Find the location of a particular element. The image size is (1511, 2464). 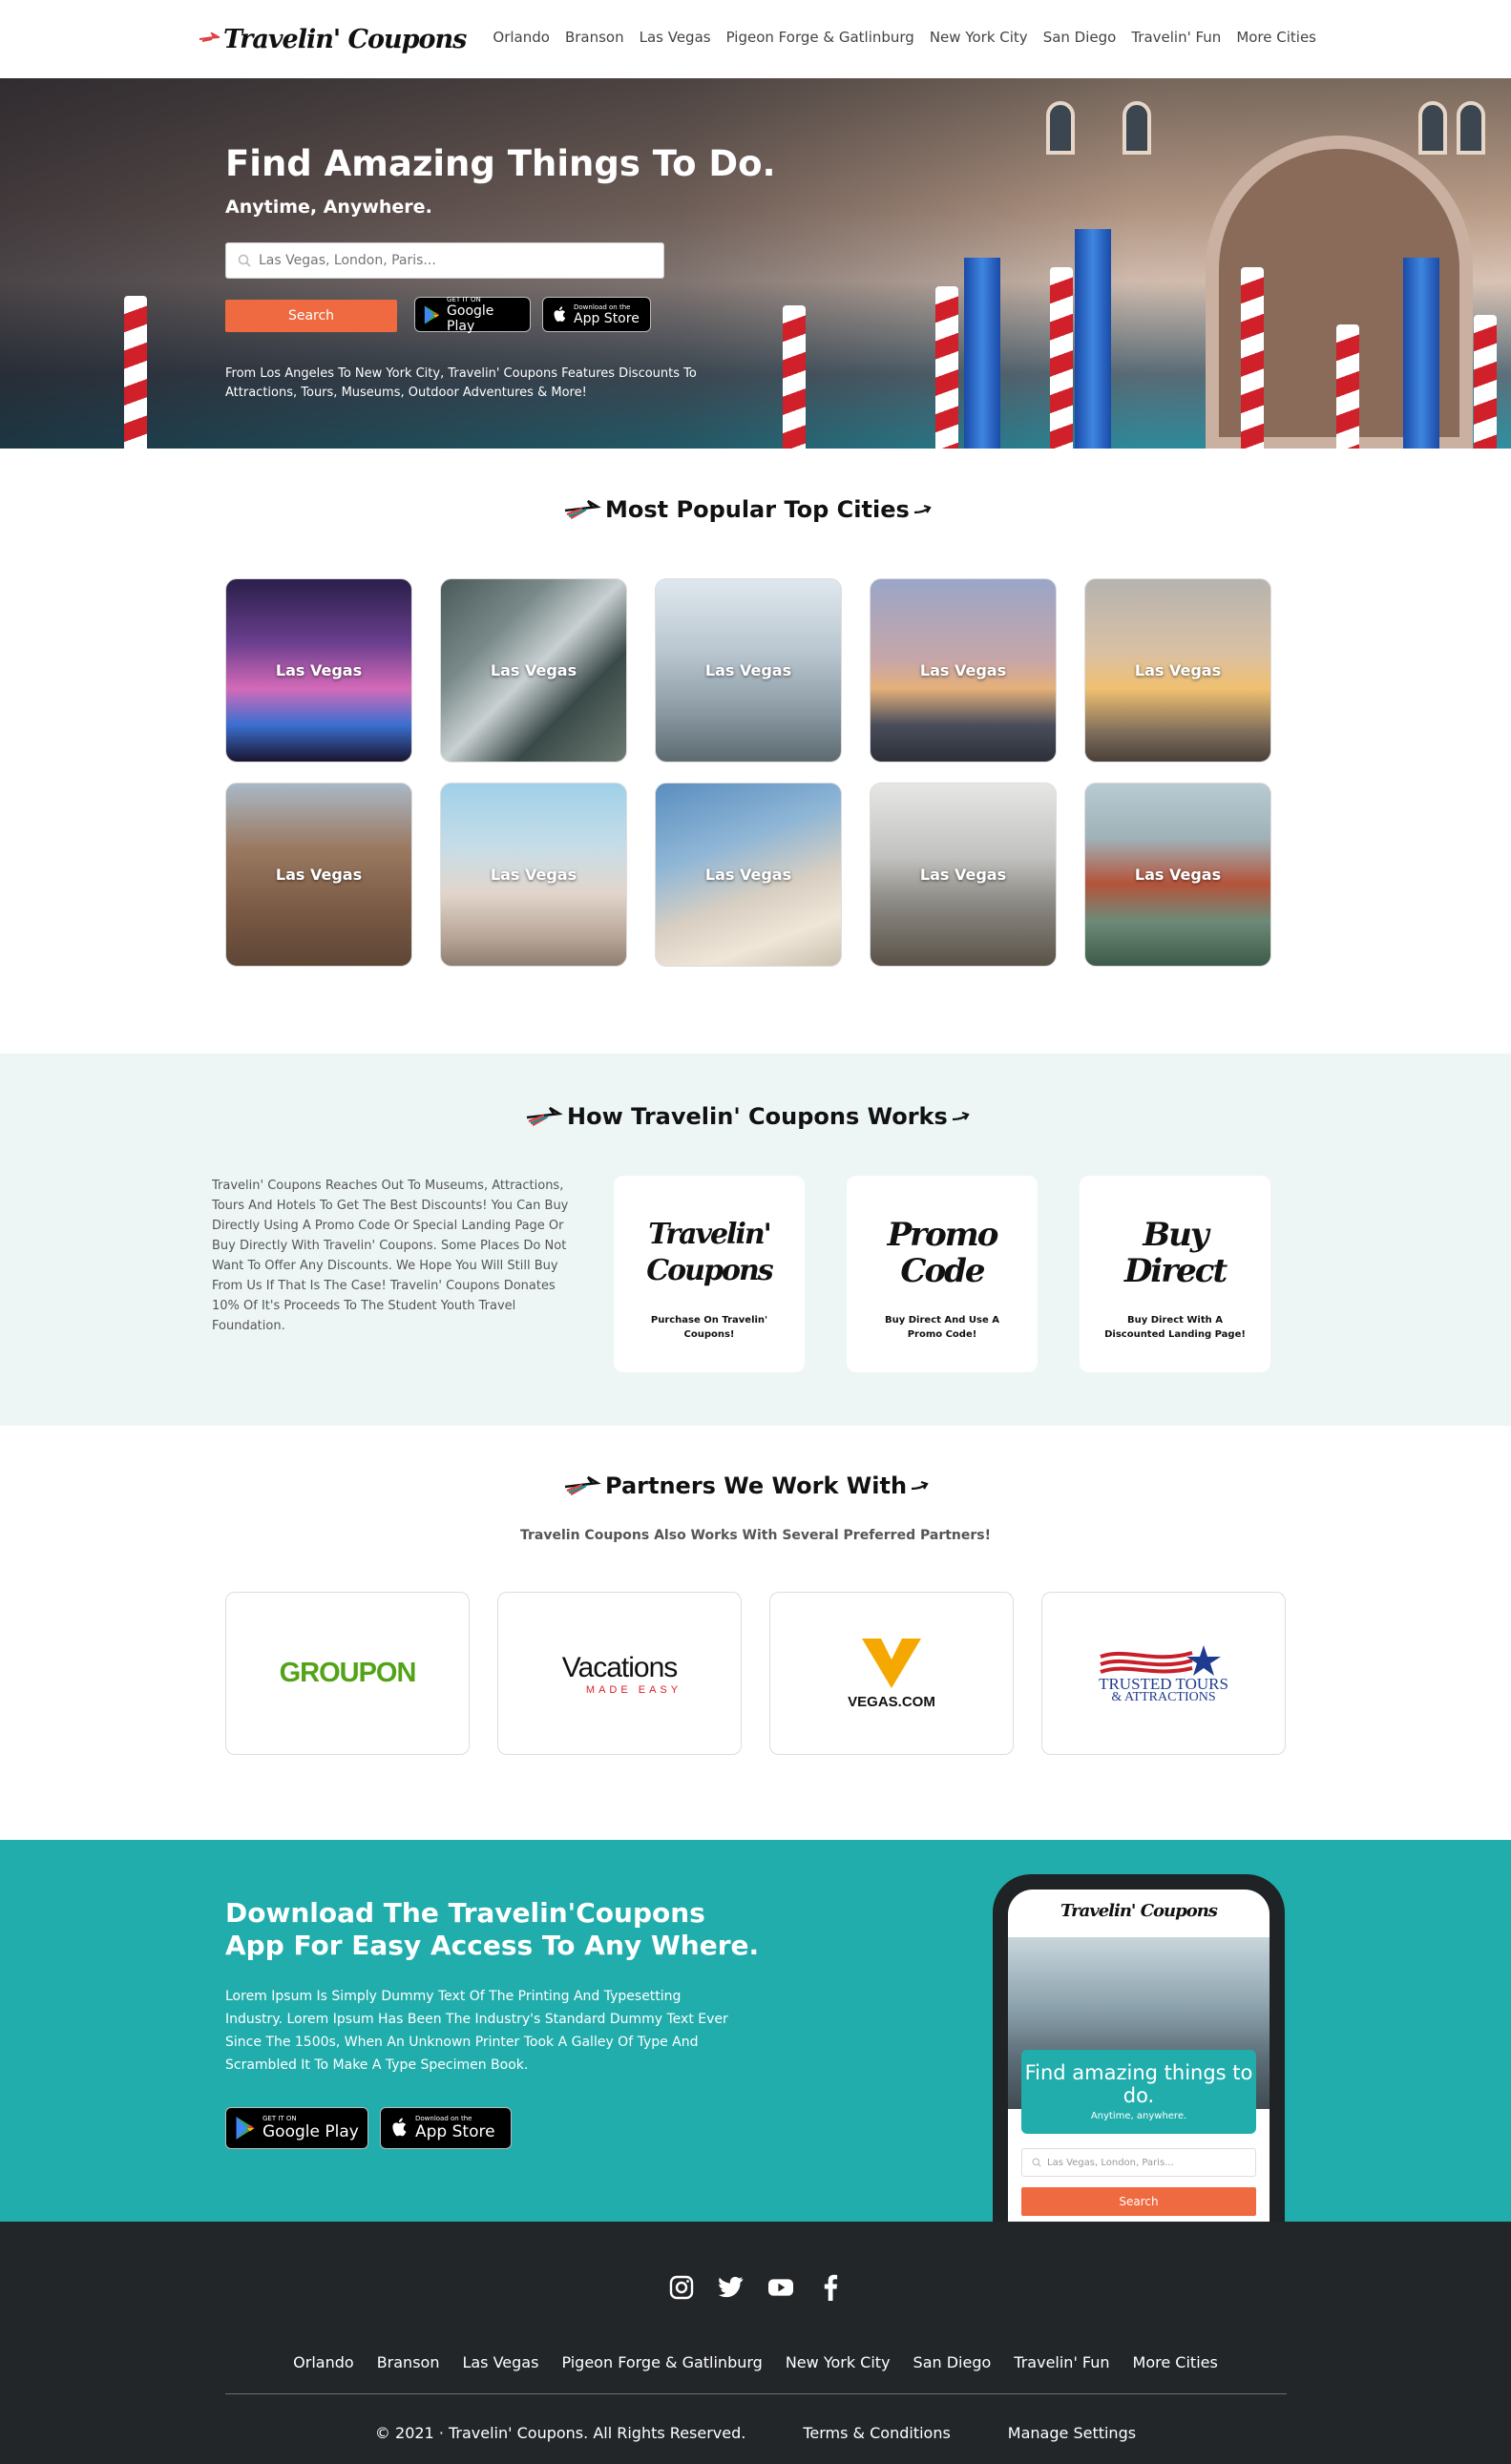

how-card-script: Buy Direct is located at coordinates (1175, 1253).